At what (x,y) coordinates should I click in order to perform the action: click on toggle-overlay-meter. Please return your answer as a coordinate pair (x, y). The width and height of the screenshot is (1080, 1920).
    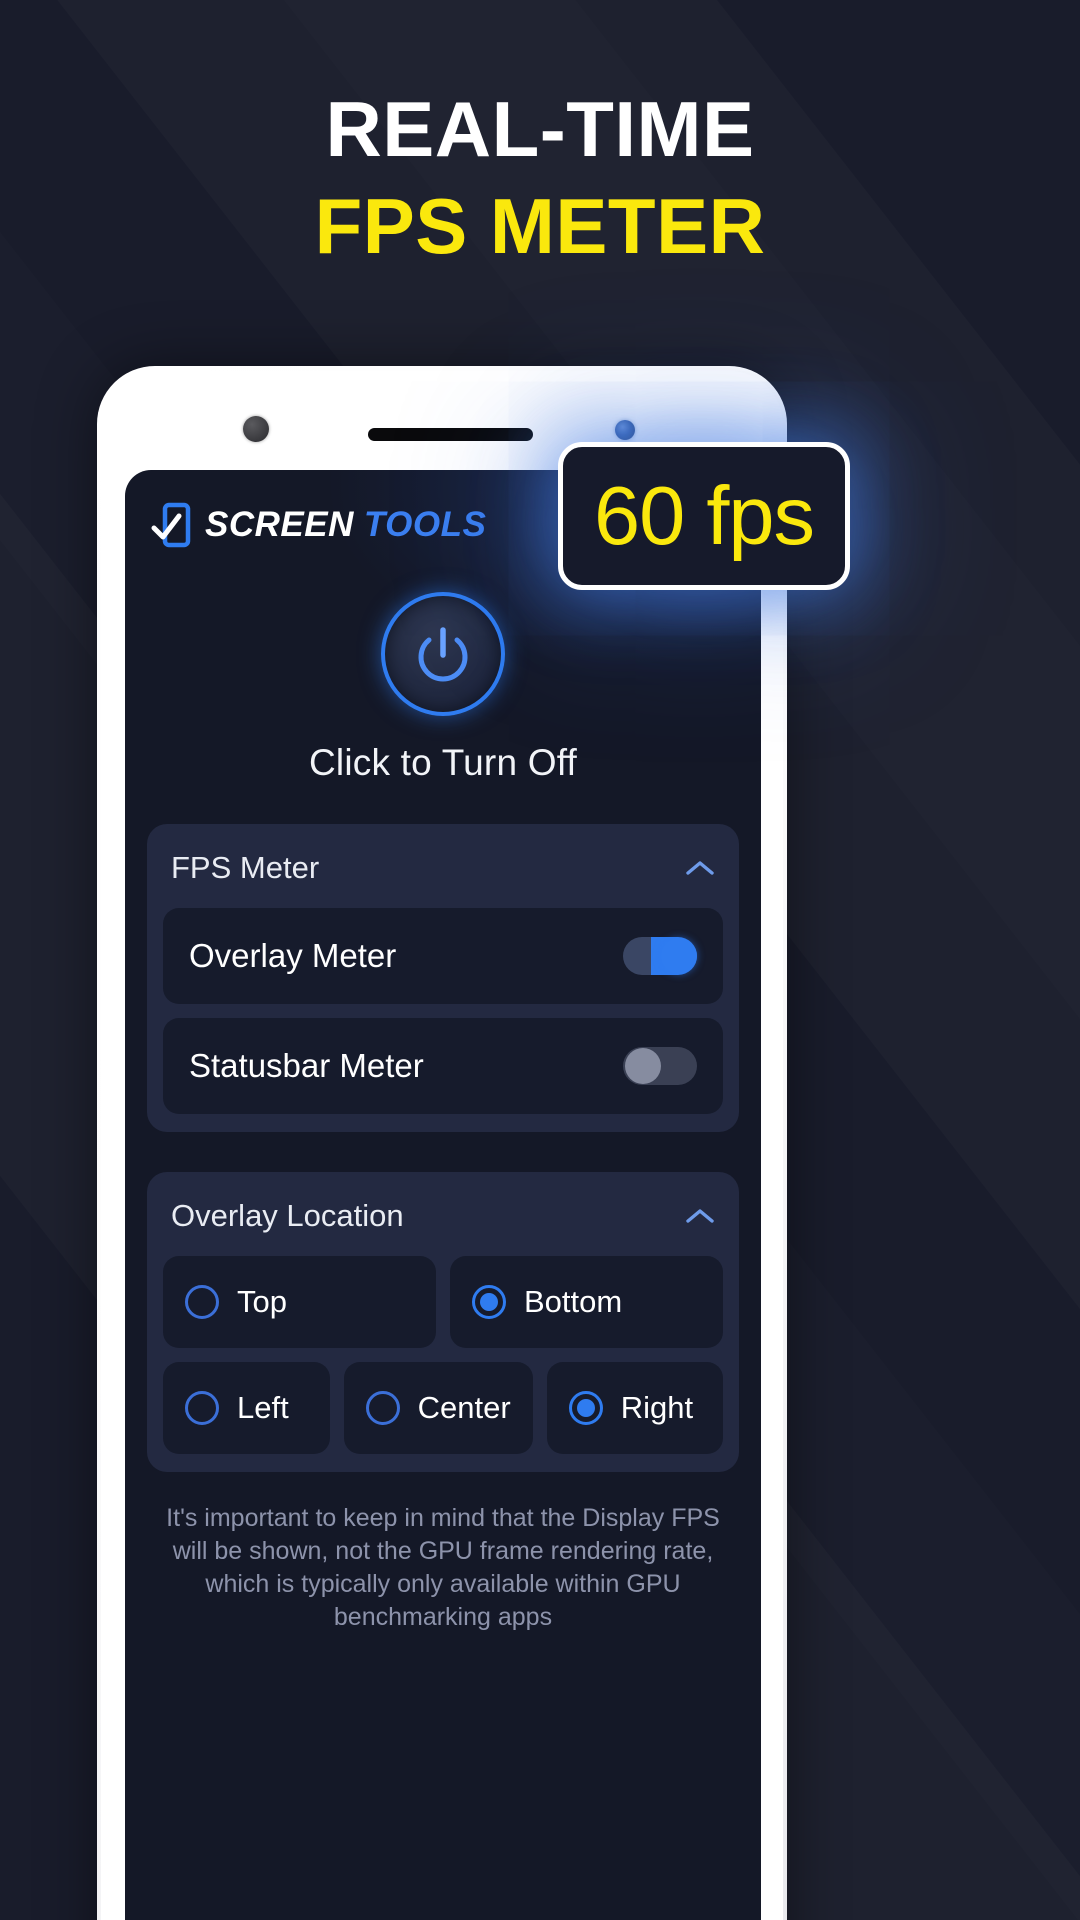
    Looking at the image, I should click on (660, 956).